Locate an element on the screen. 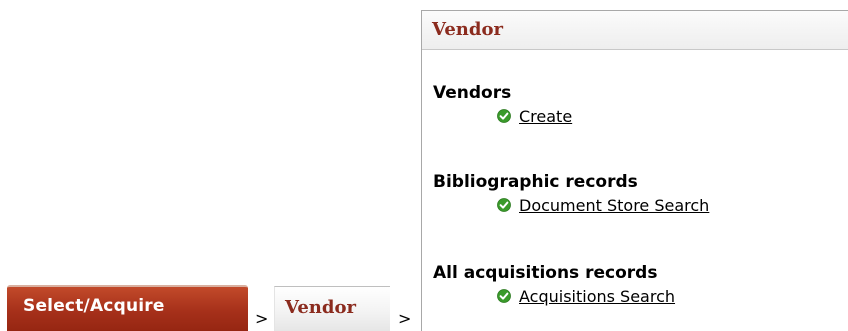 This screenshot has height=331, width=848. create-link-row: Create is located at coordinates (534, 116).